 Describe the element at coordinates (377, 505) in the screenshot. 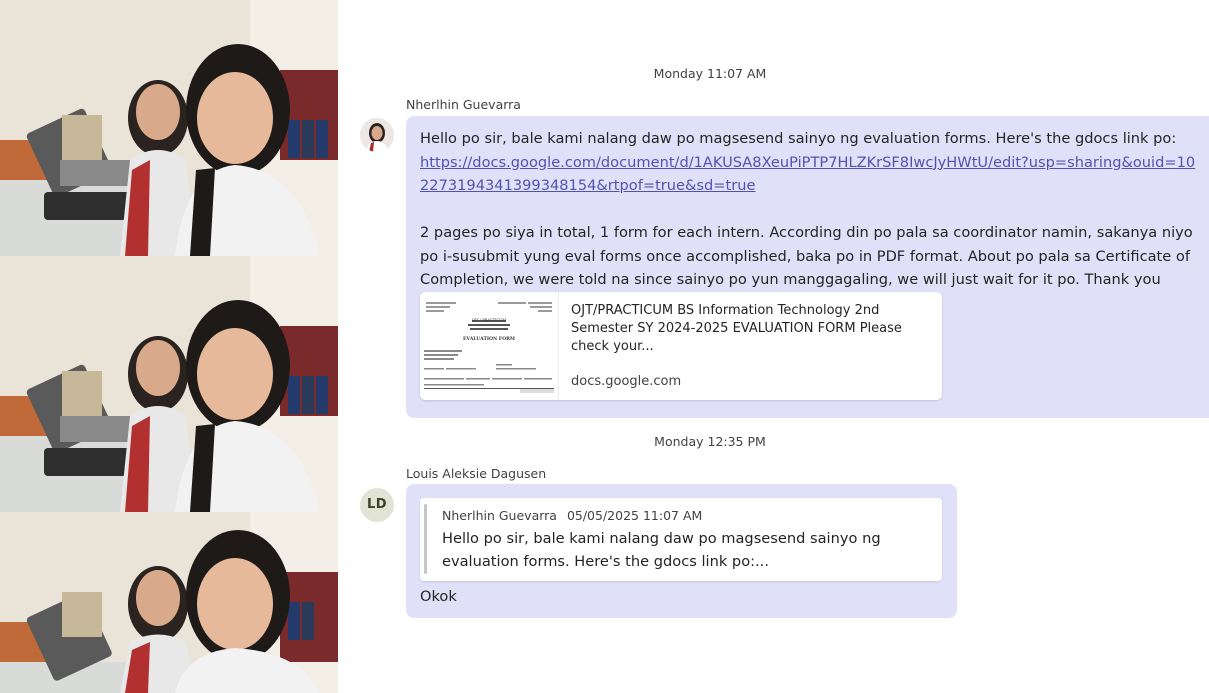

I see `avatar-initials: LD` at that location.